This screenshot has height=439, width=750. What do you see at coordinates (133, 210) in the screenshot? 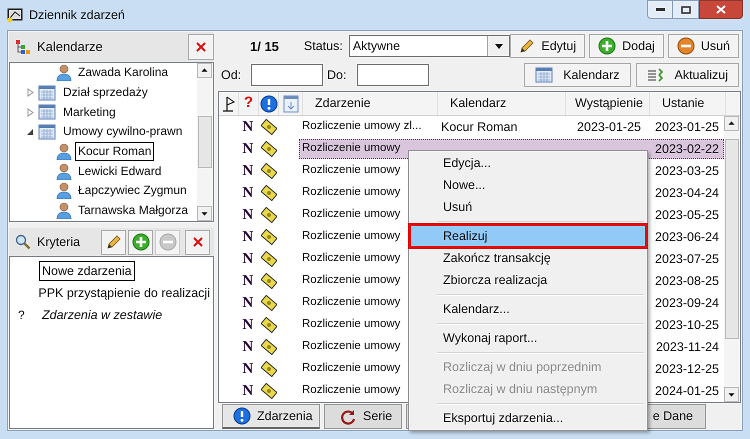
I see `tree-item: Tarnawska Małgorza` at bounding box center [133, 210].